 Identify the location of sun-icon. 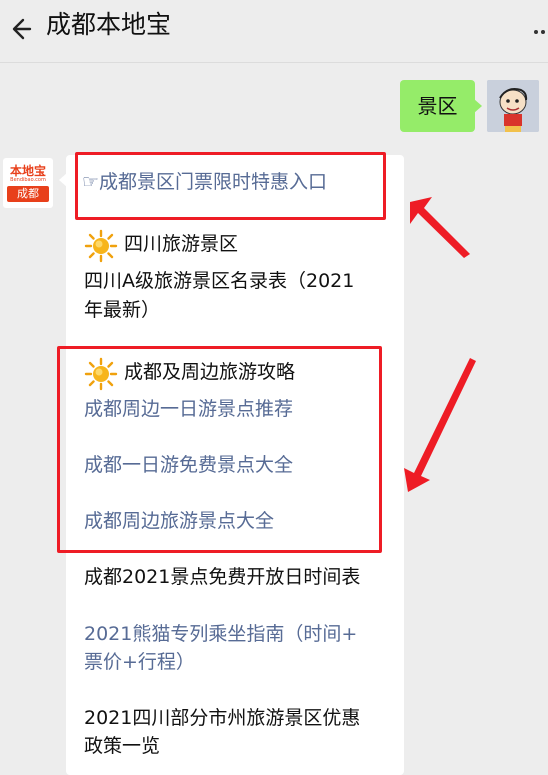
(101, 246).